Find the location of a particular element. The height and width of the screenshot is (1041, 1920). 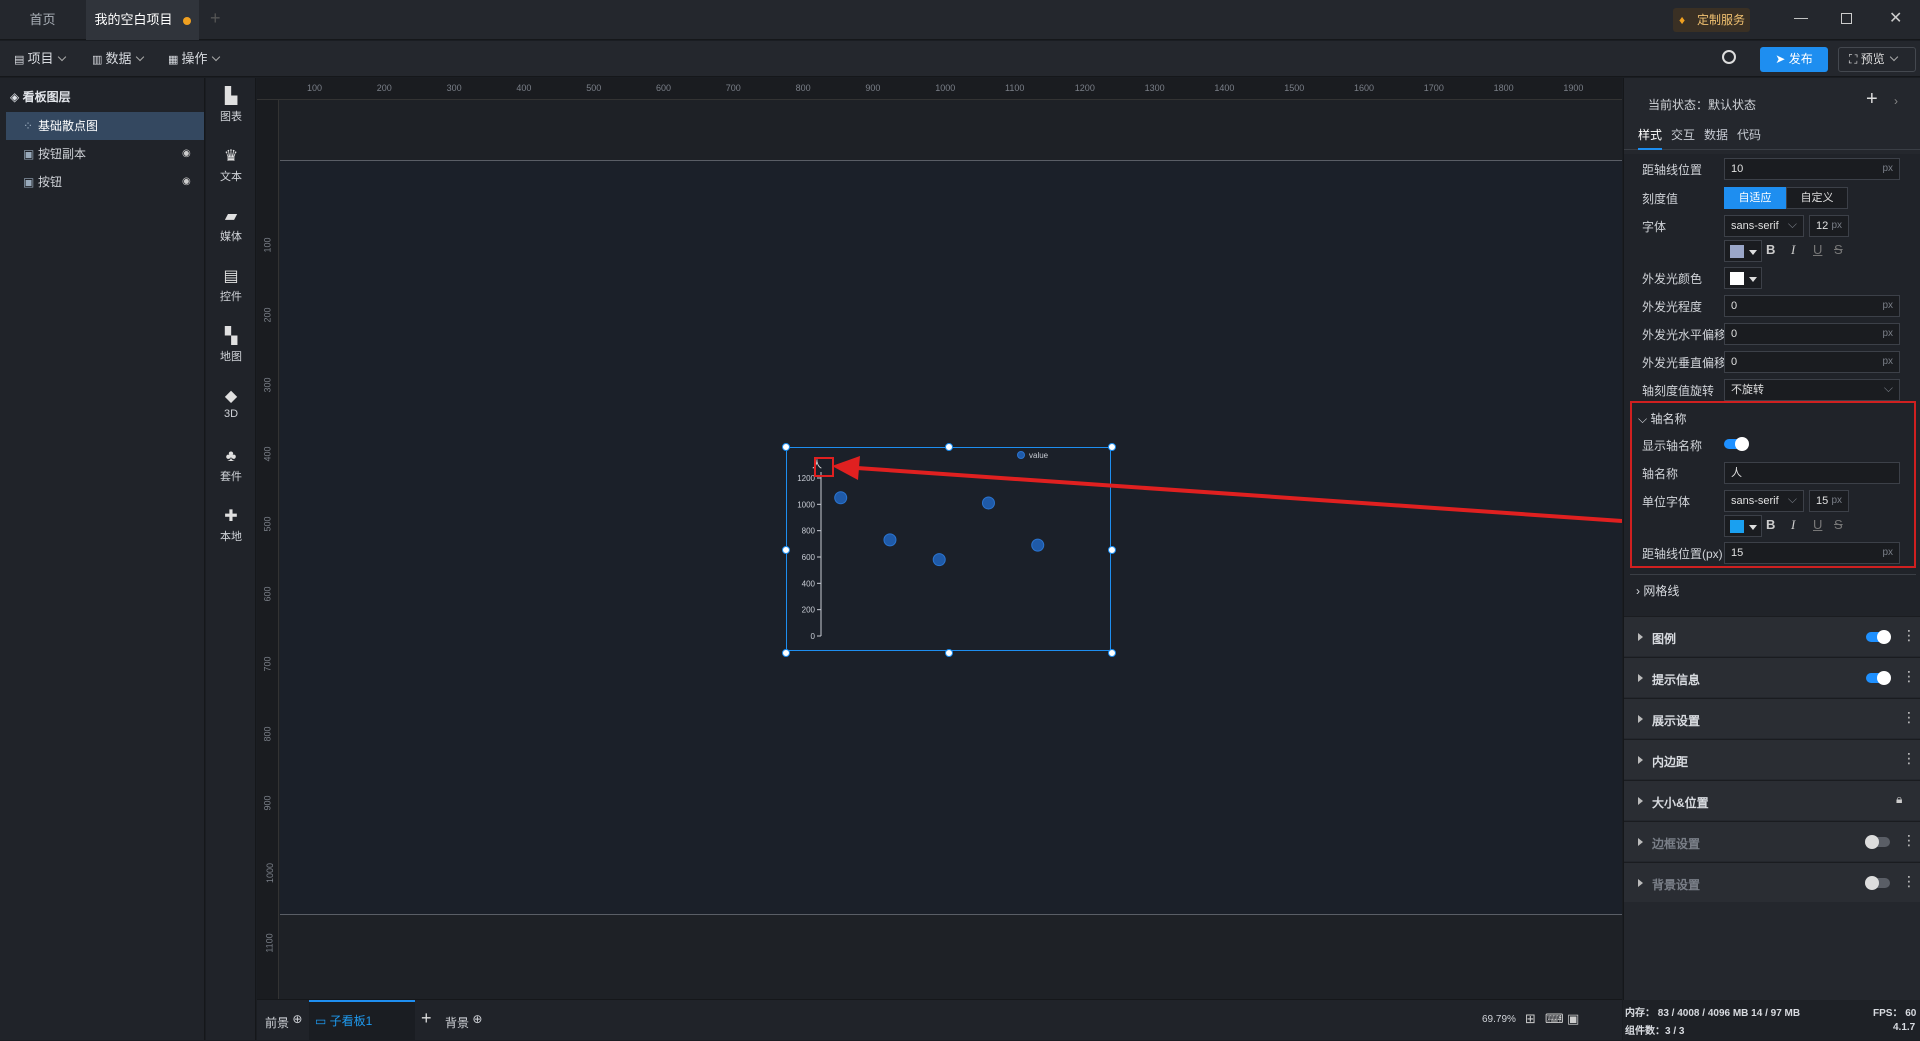

tick-adaptive-button: 自适应 is located at coordinates (1755, 198).